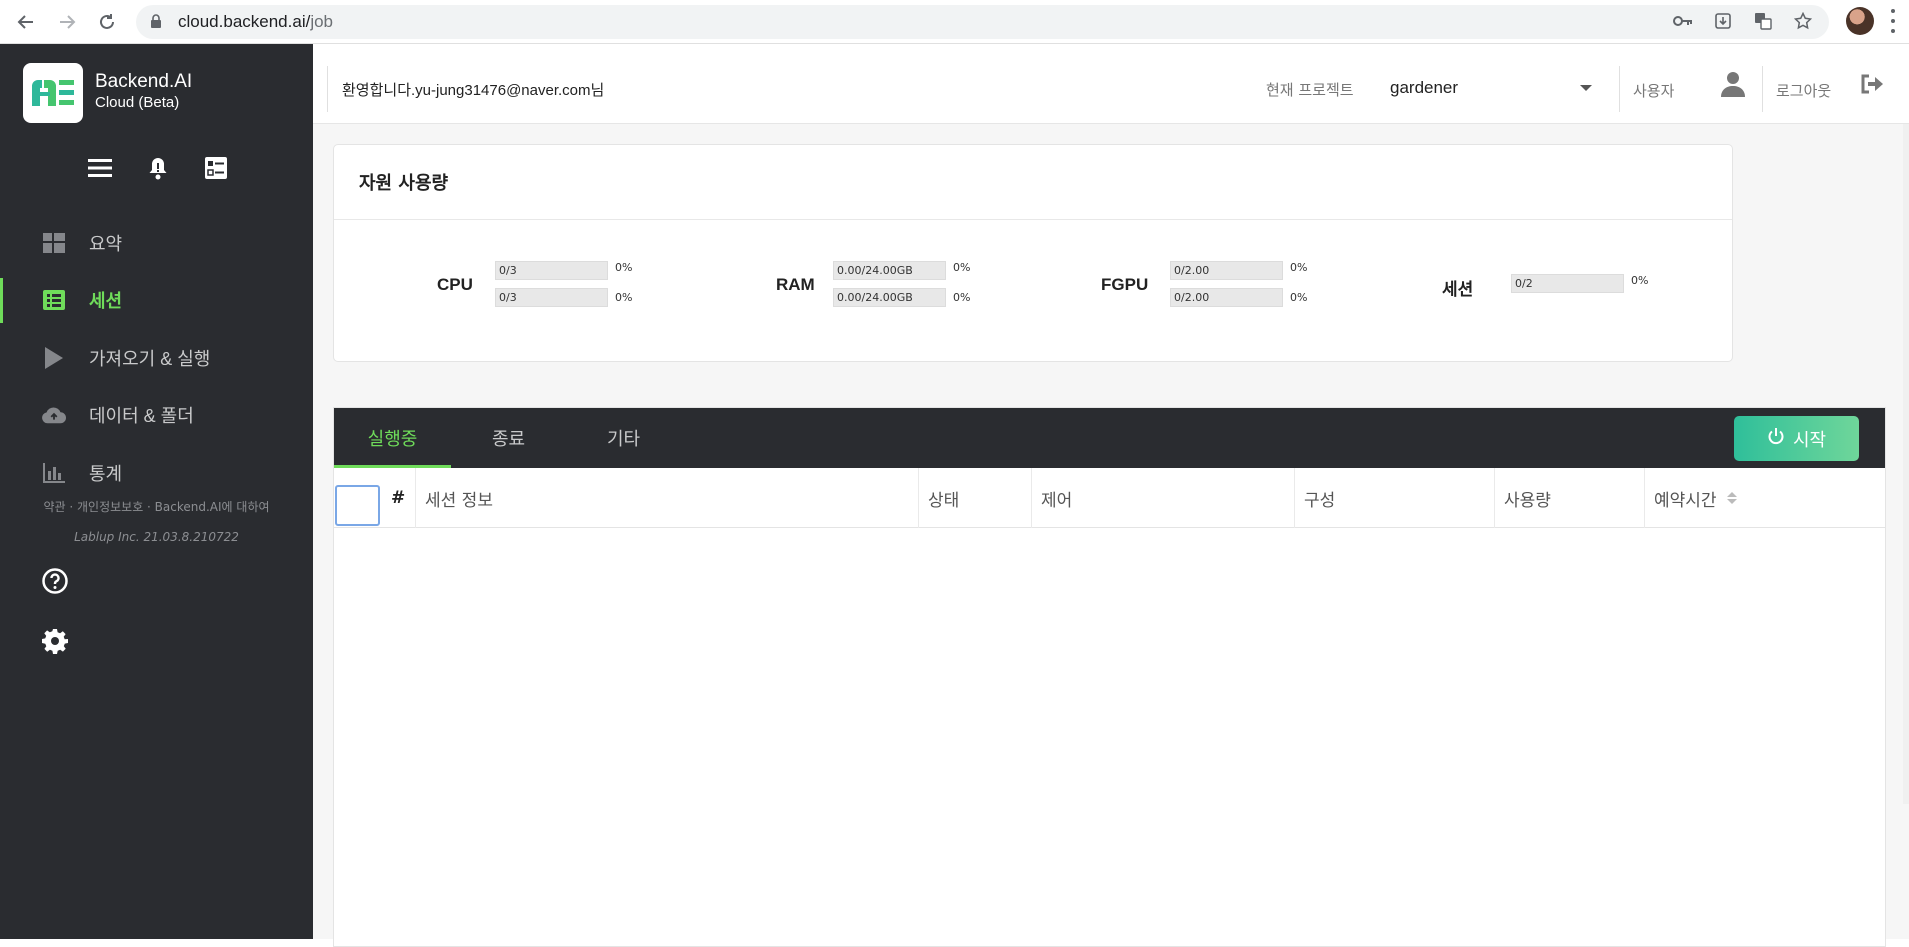  I want to click on cpu-usage: CPU 0/3 0% 0/3 0%, so click(504, 289).